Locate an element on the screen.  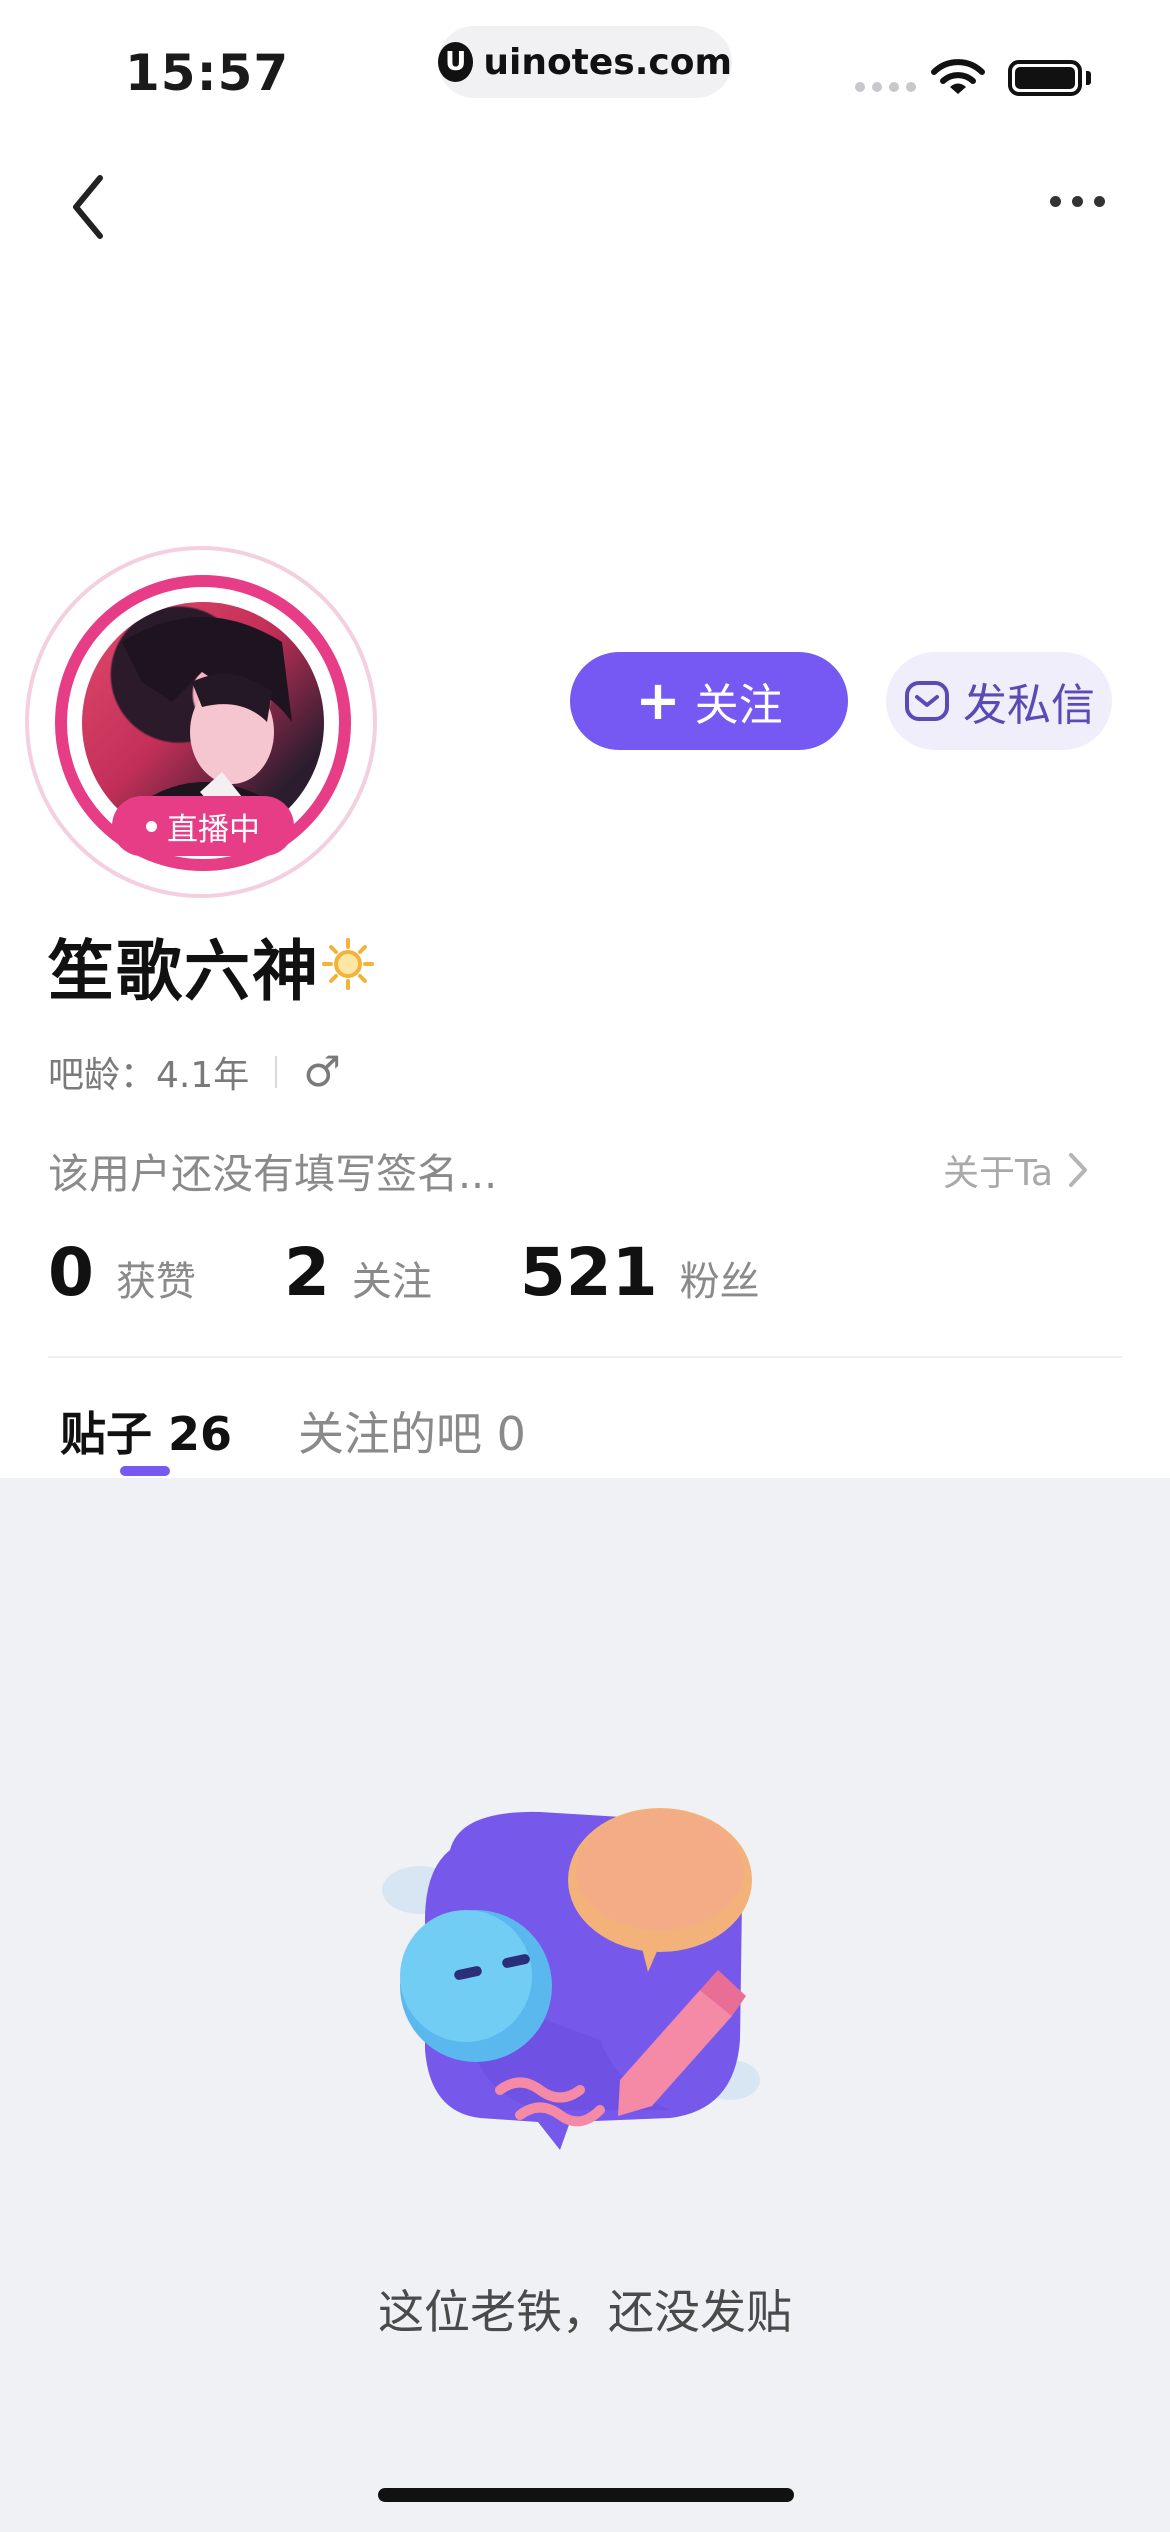
stat-following: 2 关注 is located at coordinates (358, 1272).